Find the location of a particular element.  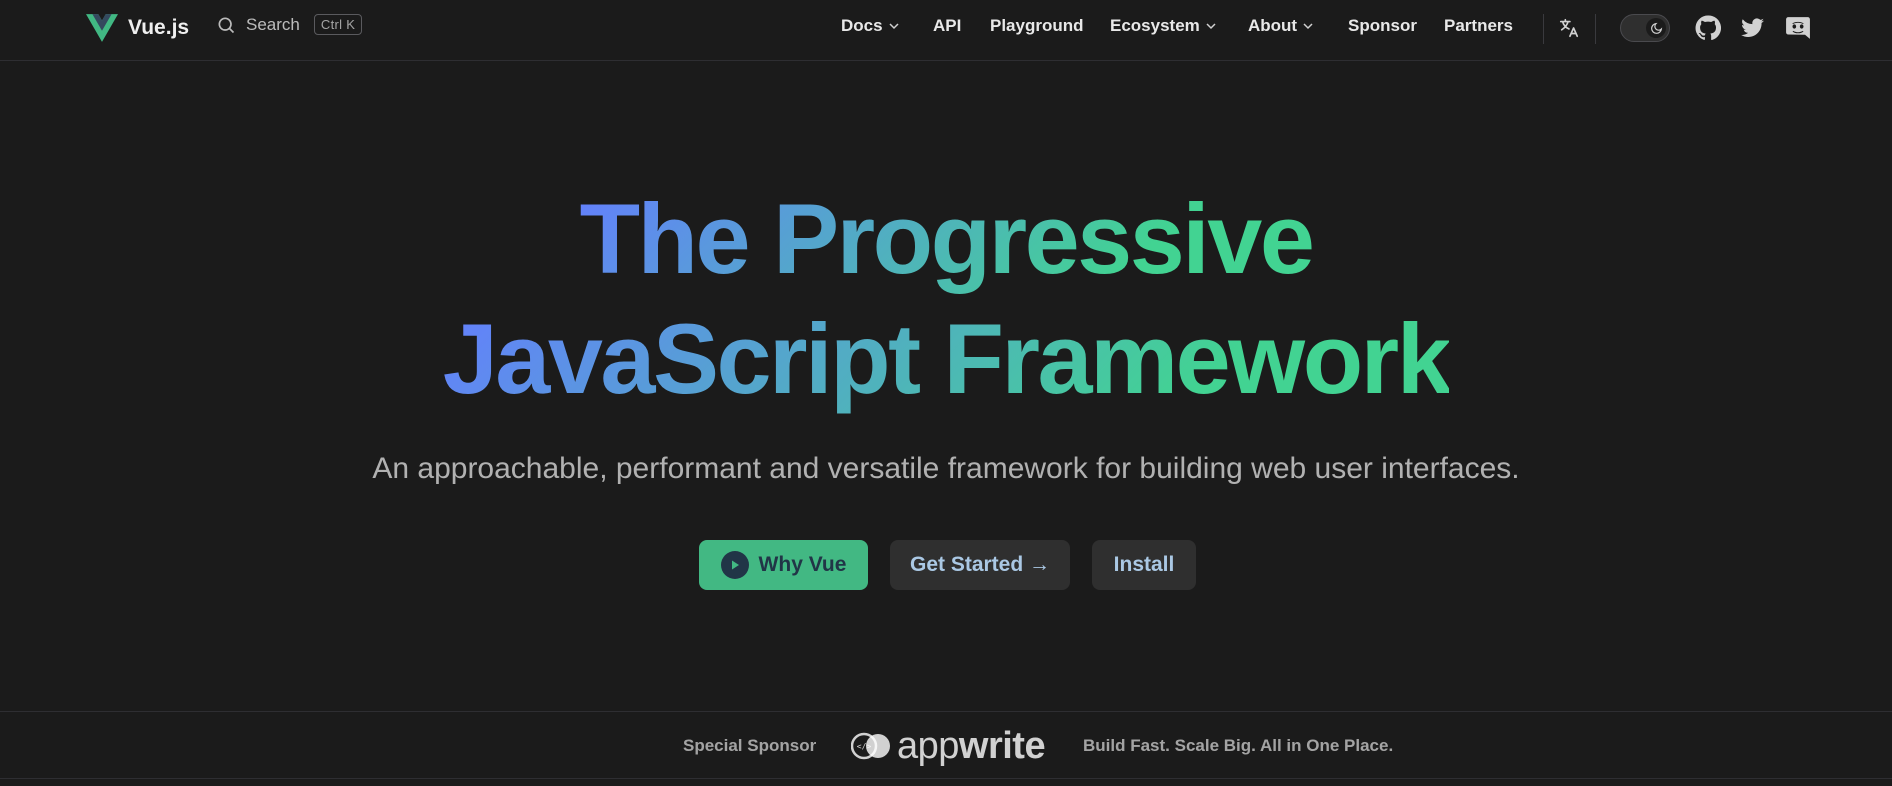

hero-title-text: The Progressive is located at coordinates (947, 239).